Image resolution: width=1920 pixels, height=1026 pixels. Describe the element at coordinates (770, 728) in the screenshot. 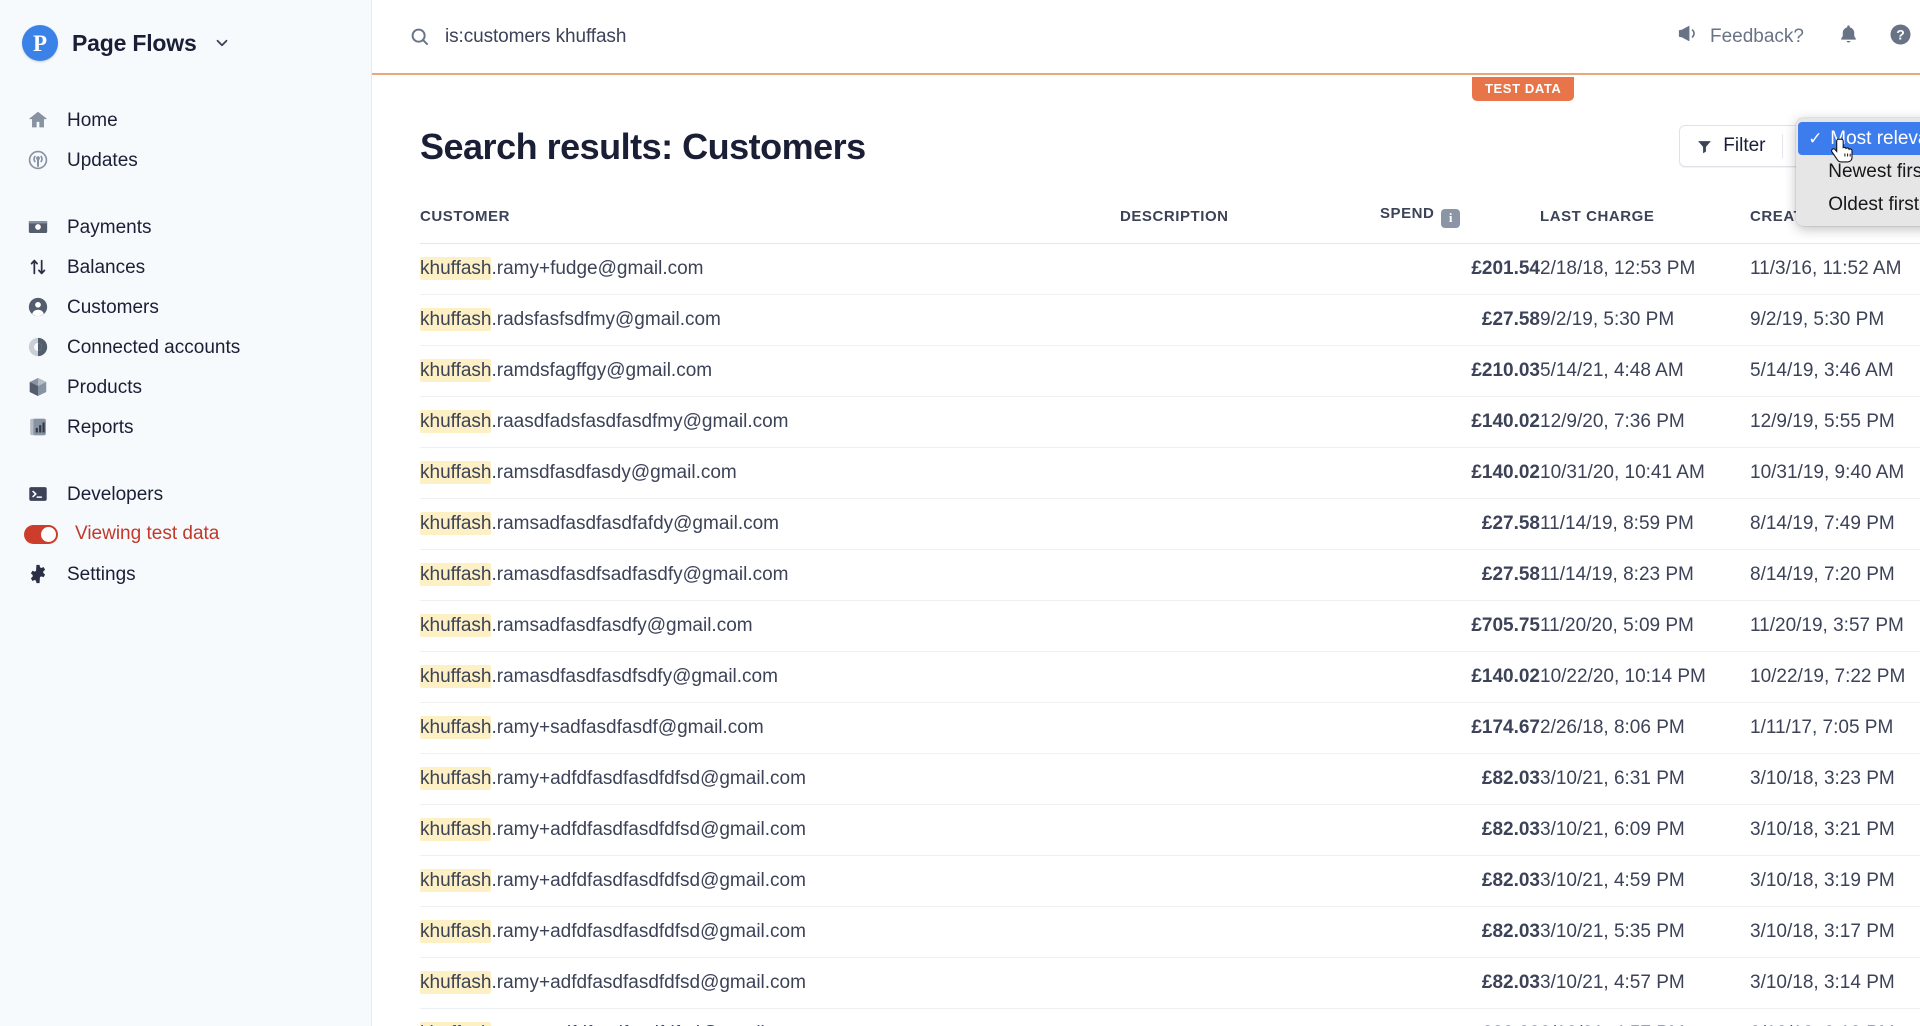

I see `cell-customer: khuffash.ramy+sadfasdfasdf@gmail.com` at that location.